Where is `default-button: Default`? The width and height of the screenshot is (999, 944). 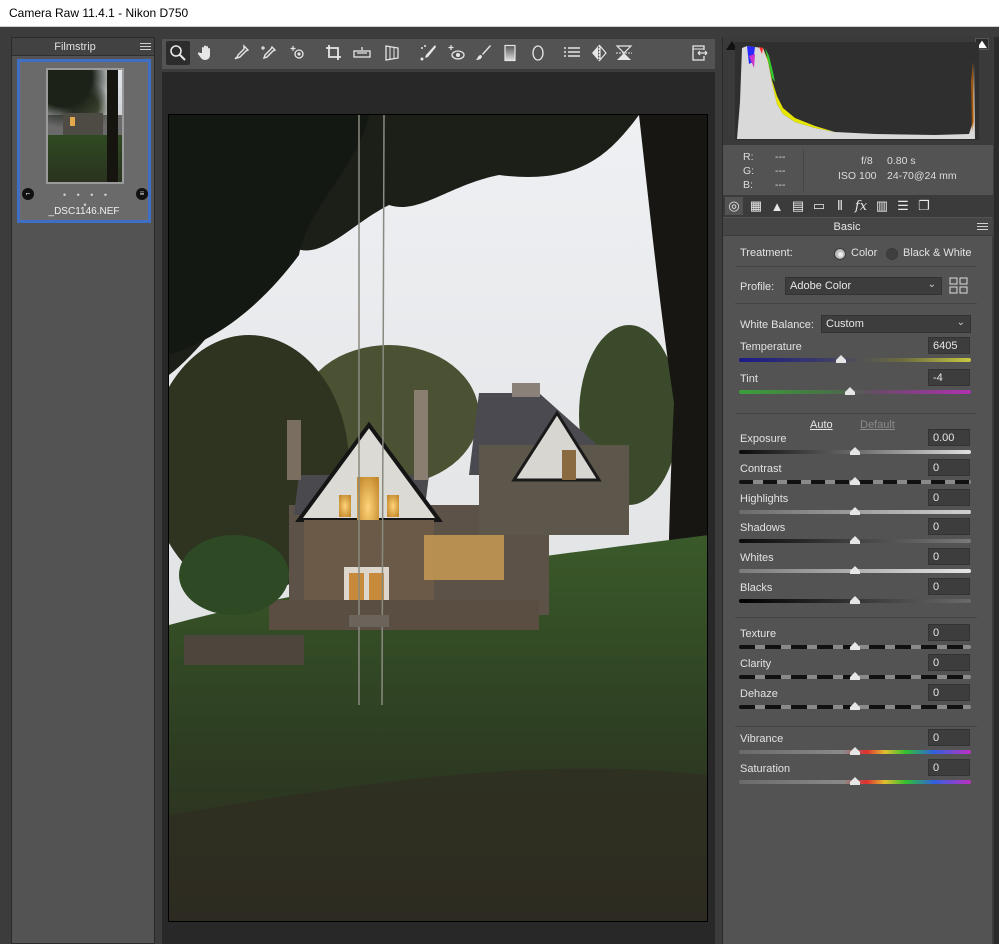 default-button: Default is located at coordinates (877, 425).